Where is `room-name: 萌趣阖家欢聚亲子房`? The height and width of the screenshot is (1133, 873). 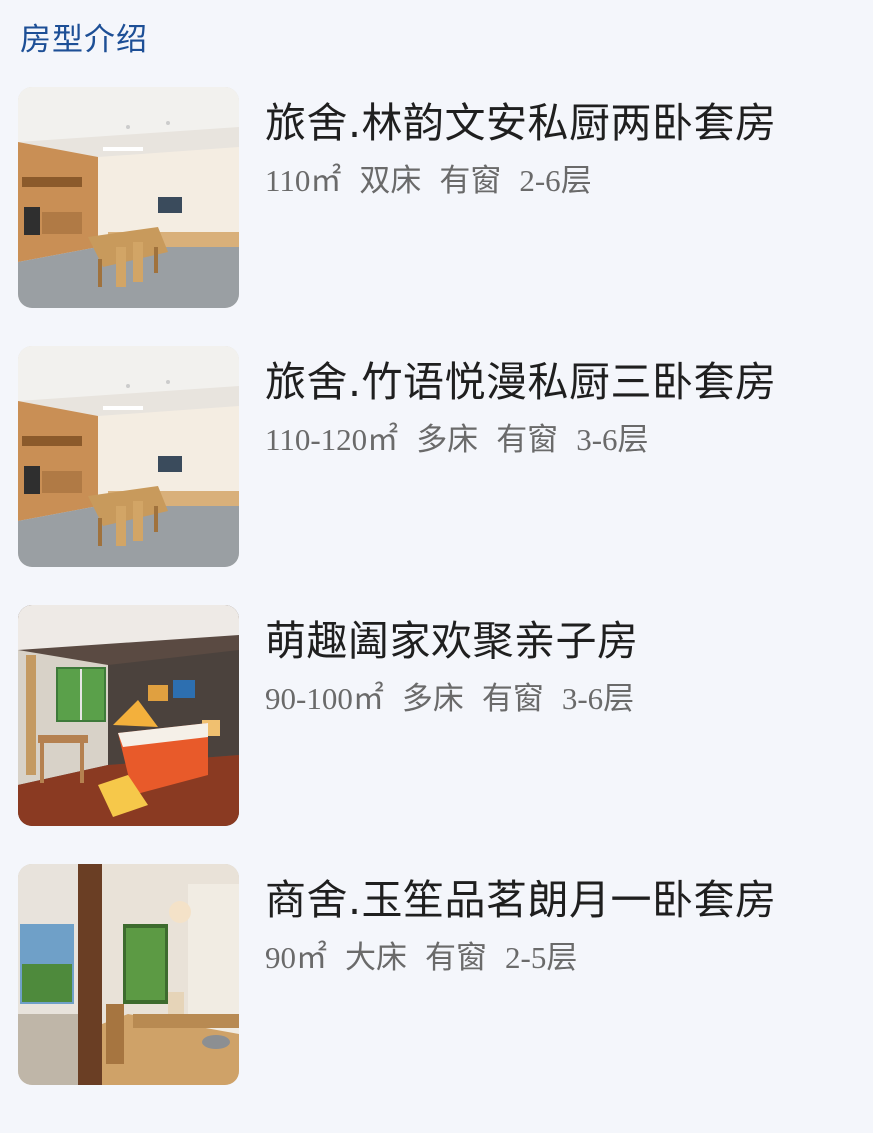 room-name: 萌趣阖家欢聚亲子房 is located at coordinates (452, 641).